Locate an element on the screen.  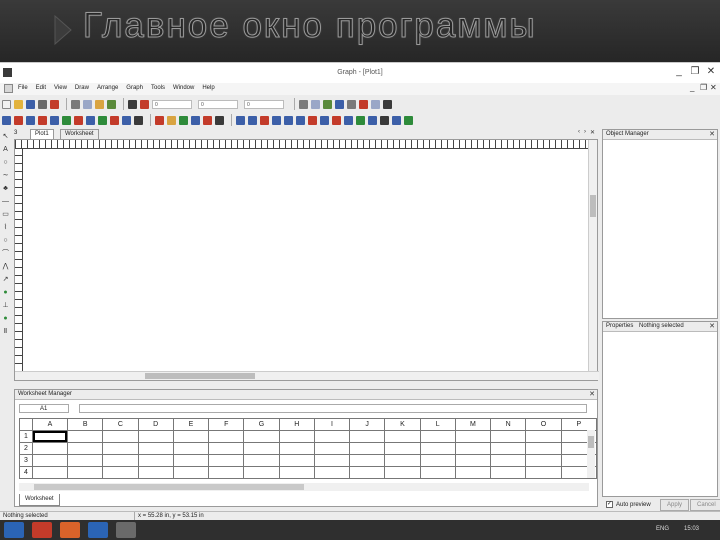
menu-graph: Graph is located at coordinates (134, 88).